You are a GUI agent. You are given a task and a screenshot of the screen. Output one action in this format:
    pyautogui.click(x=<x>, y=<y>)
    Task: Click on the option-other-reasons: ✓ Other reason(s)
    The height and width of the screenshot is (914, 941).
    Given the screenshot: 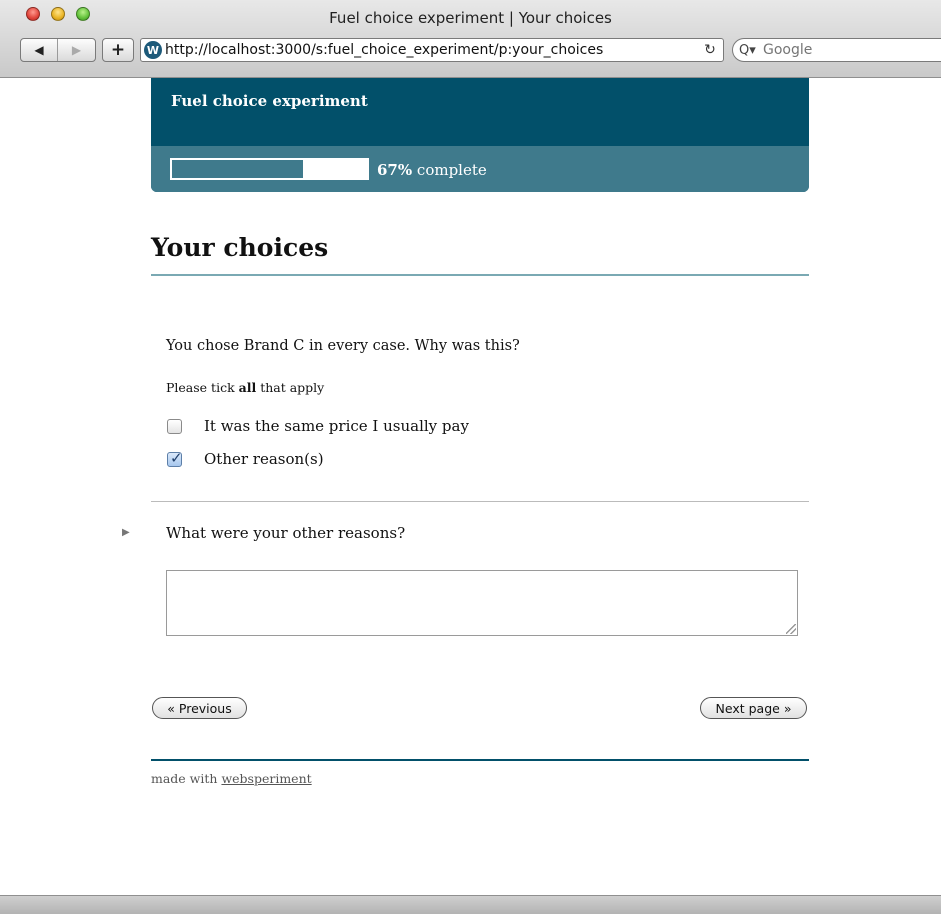 What is the action you would take?
    pyautogui.click(x=245, y=459)
    